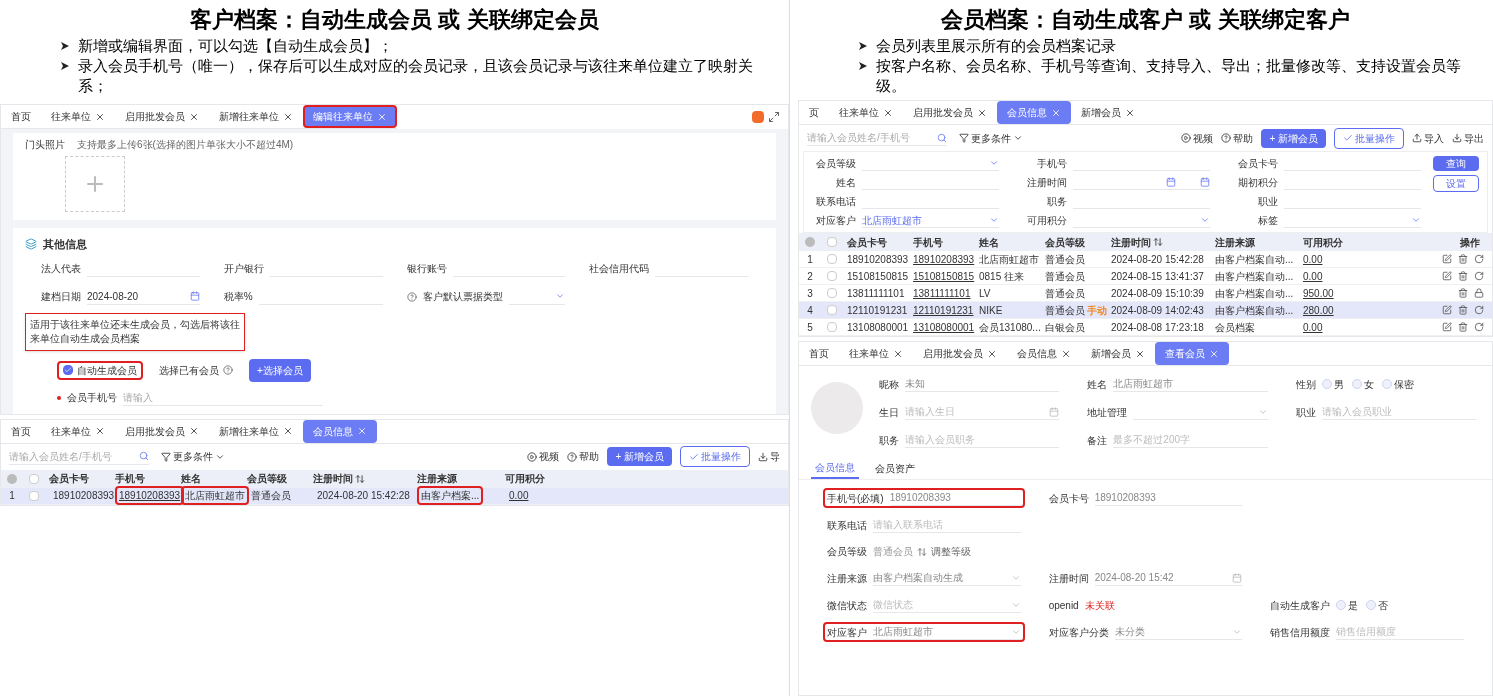 The image size is (1493, 696). Describe the element at coordinates (944, 276) in the screenshot. I see `table-cell: 15108150815` at that location.